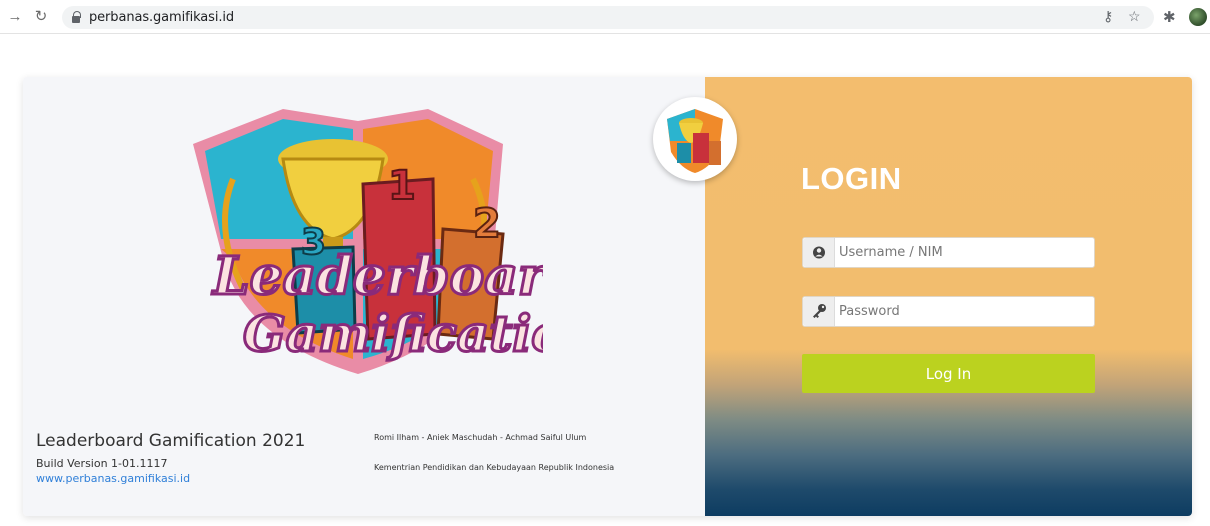 The image size is (1210, 526). What do you see at coordinates (15, 17) in the screenshot?
I see `back-arrow-icon: →` at bounding box center [15, 17].